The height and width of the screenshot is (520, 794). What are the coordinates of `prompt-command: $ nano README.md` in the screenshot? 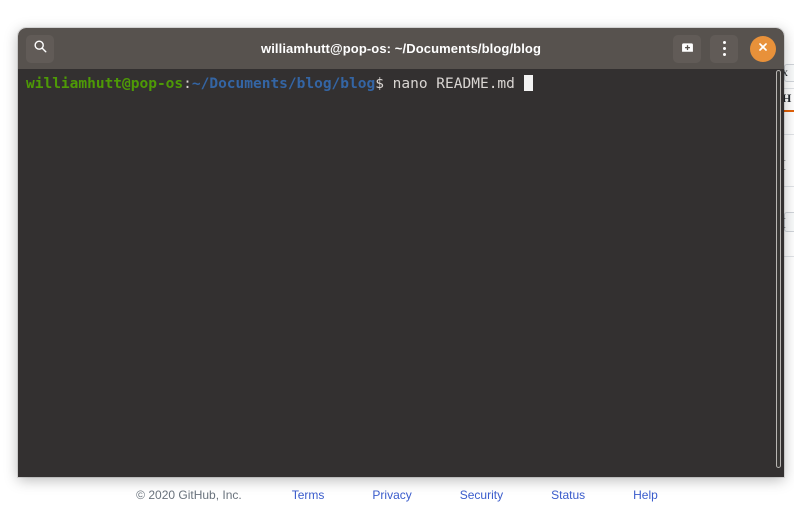 It's located at (449, 84).